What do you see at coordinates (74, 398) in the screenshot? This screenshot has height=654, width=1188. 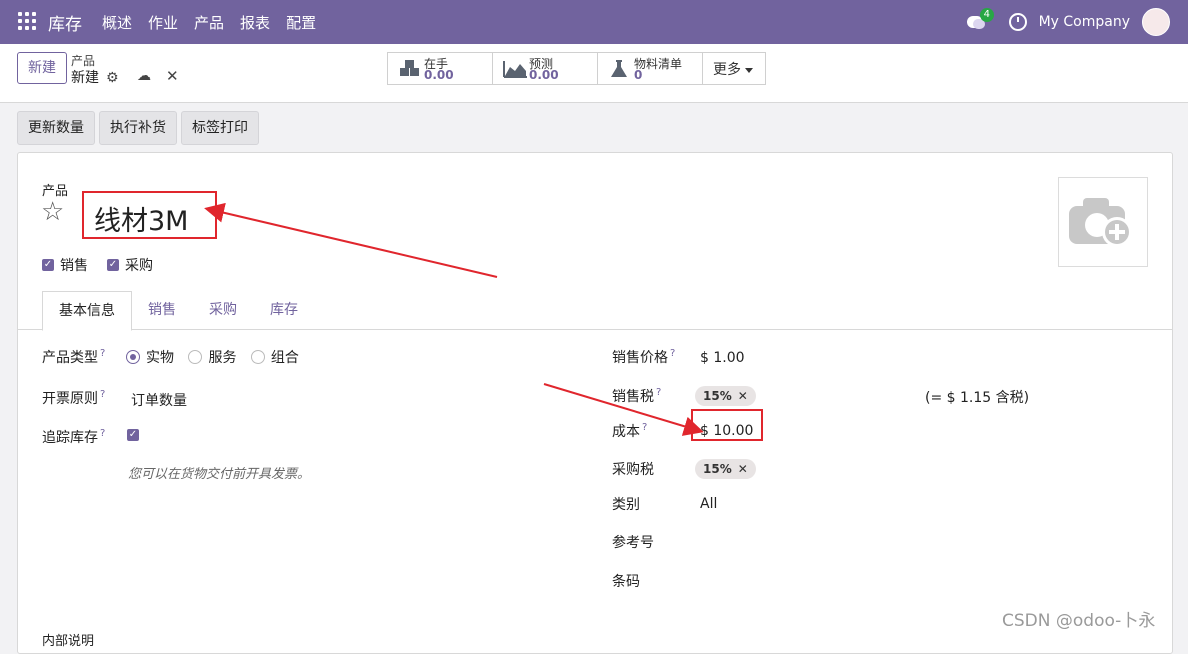 I see `invoice-policy-label: 开票原则?` at bounding box center [74, 398].